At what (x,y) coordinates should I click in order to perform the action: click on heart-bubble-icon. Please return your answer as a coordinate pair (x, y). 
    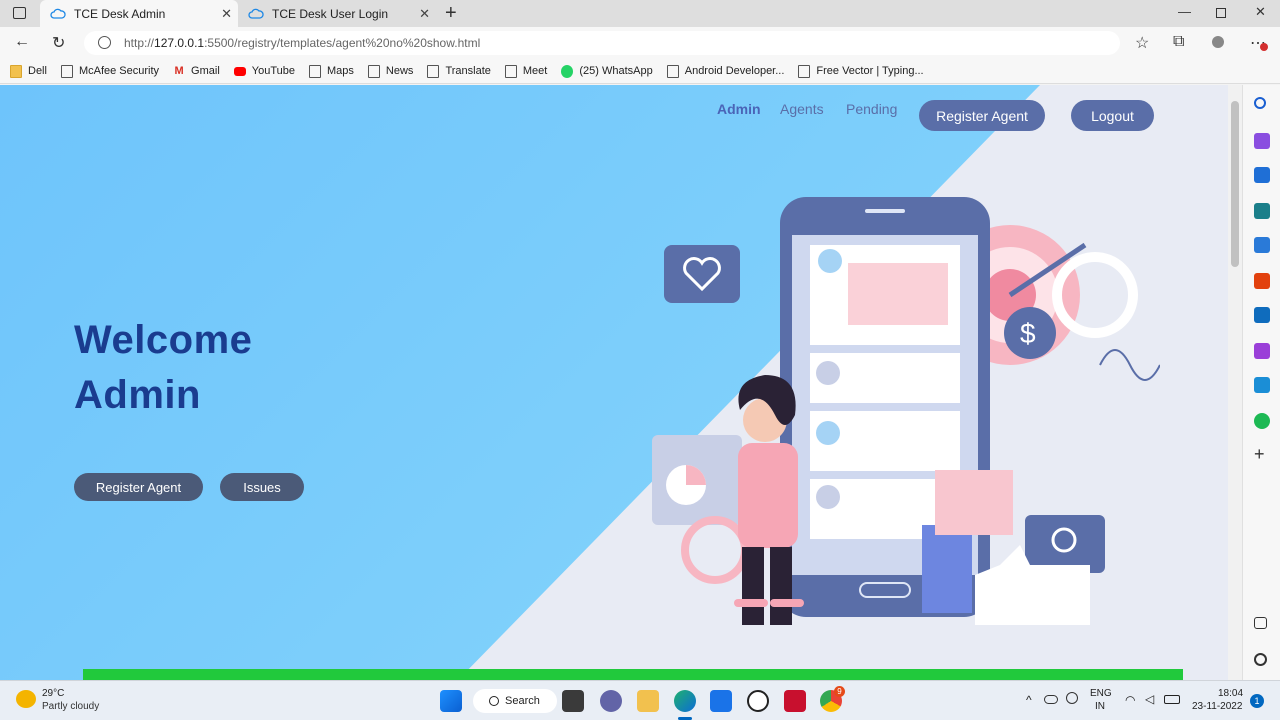
    Looking at the image, I should click on (702, 274).